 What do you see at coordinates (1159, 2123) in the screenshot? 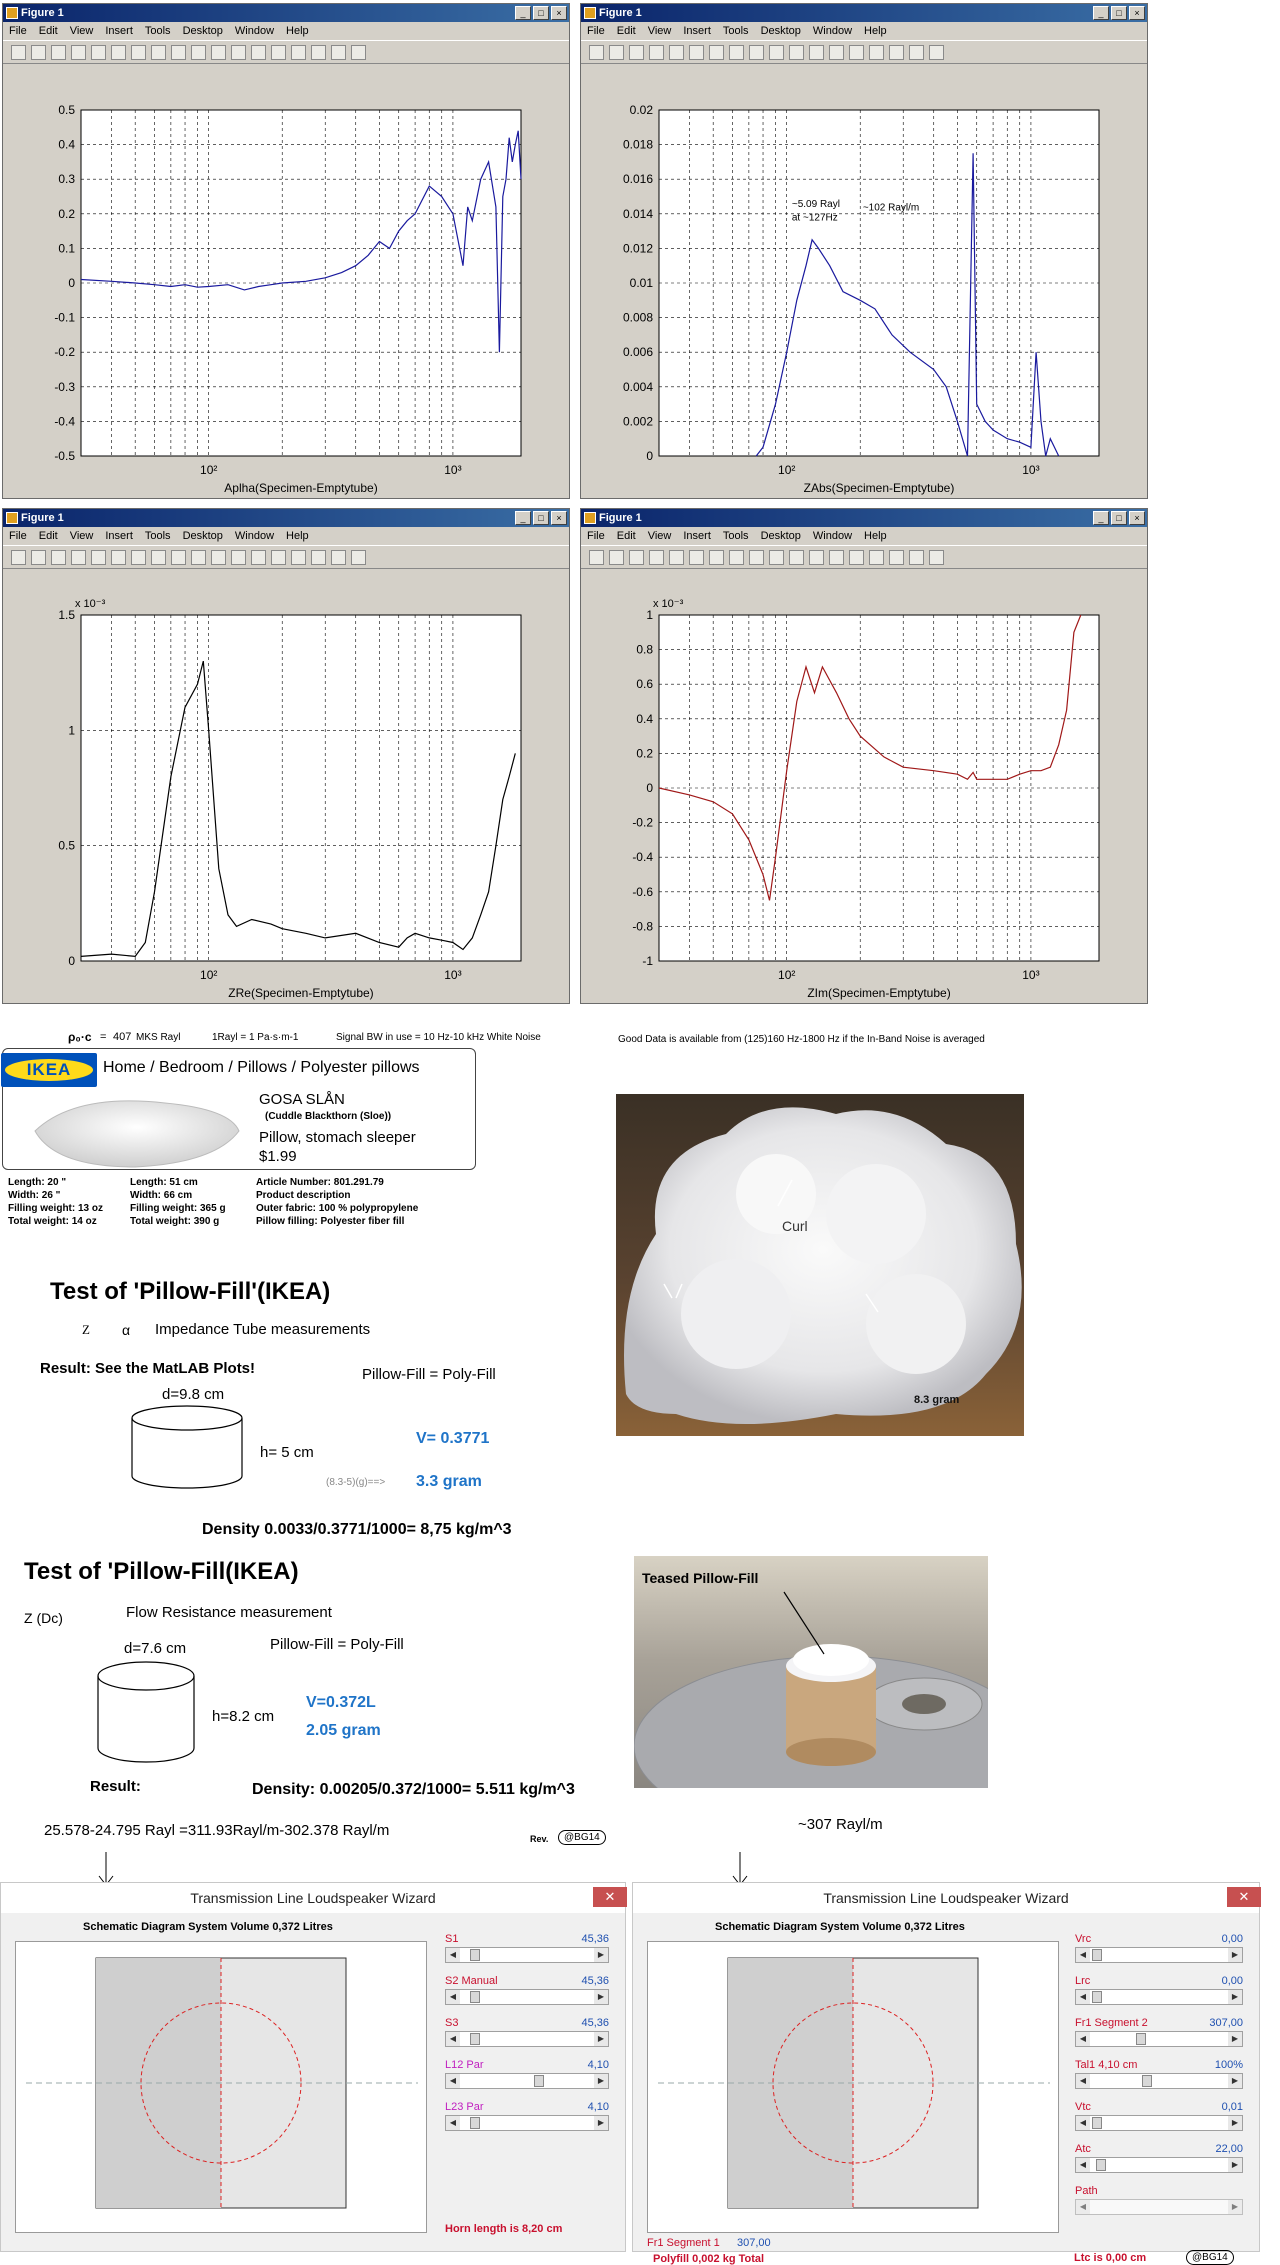
I see `slider-vtc: ◀ ▶` at bounding box center [1159, 2123].